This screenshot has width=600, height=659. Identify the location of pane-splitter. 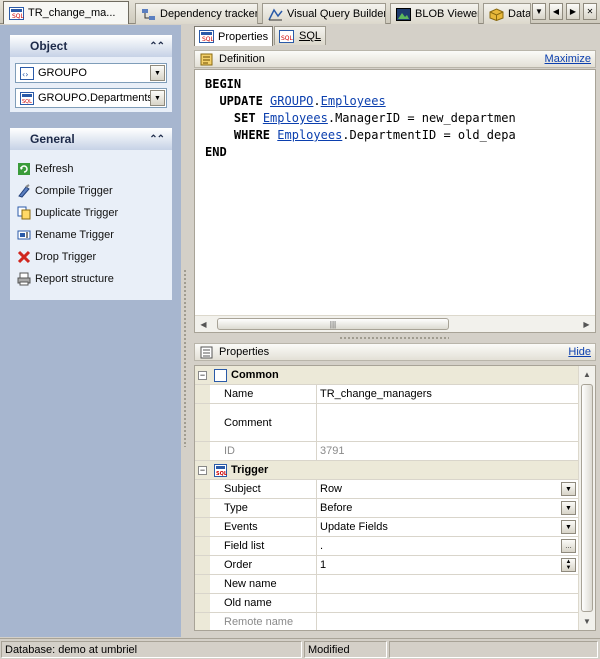
(185, 331).